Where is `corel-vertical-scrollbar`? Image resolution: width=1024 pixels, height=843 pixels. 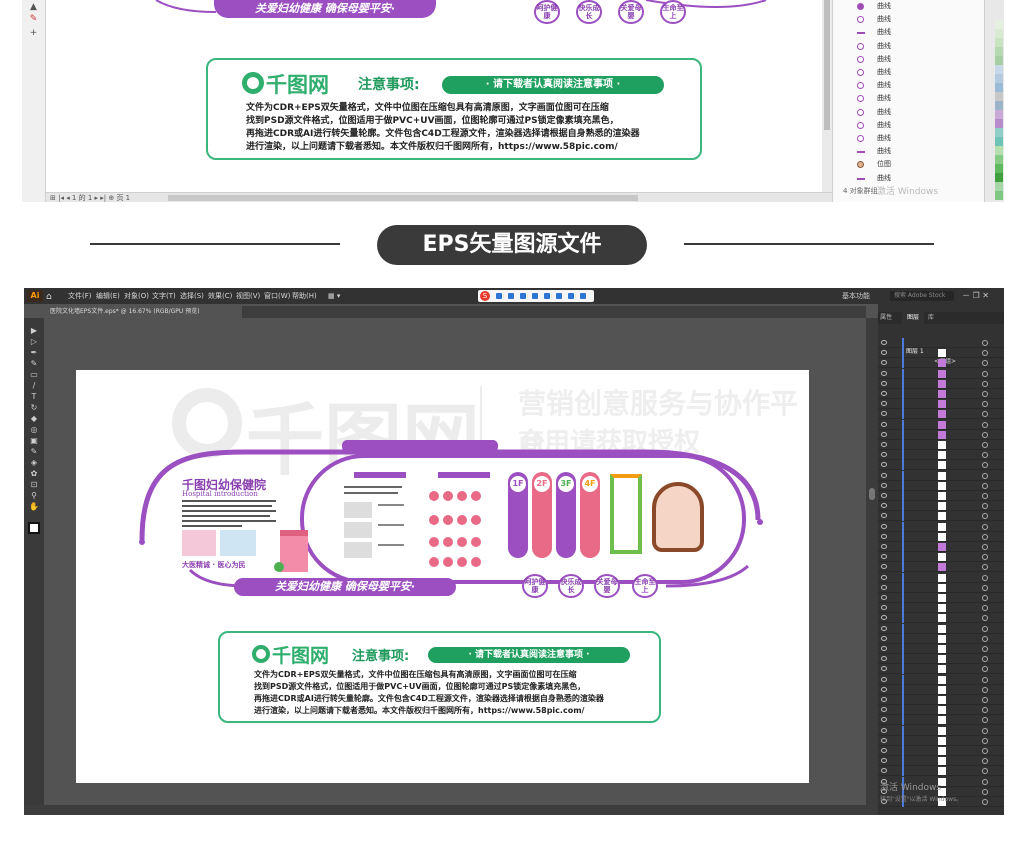
corel-vertical-scrollbar is located at coordinates (827, 96).